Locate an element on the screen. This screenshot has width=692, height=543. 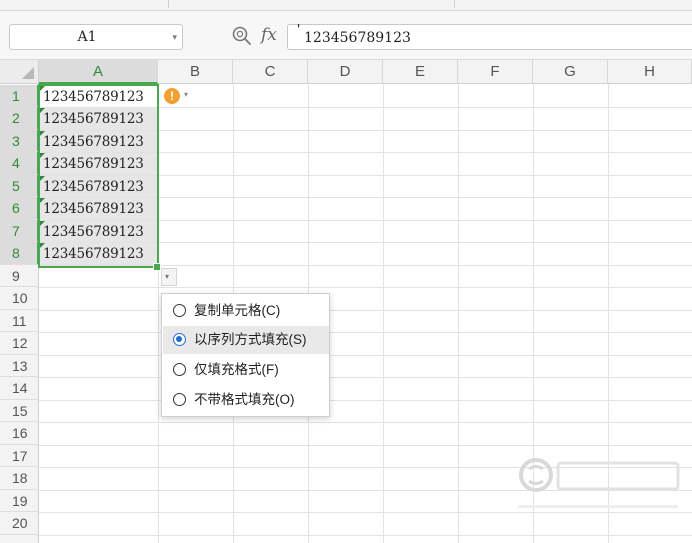
row-header-17: 17 is located at coordinates (19, 456).